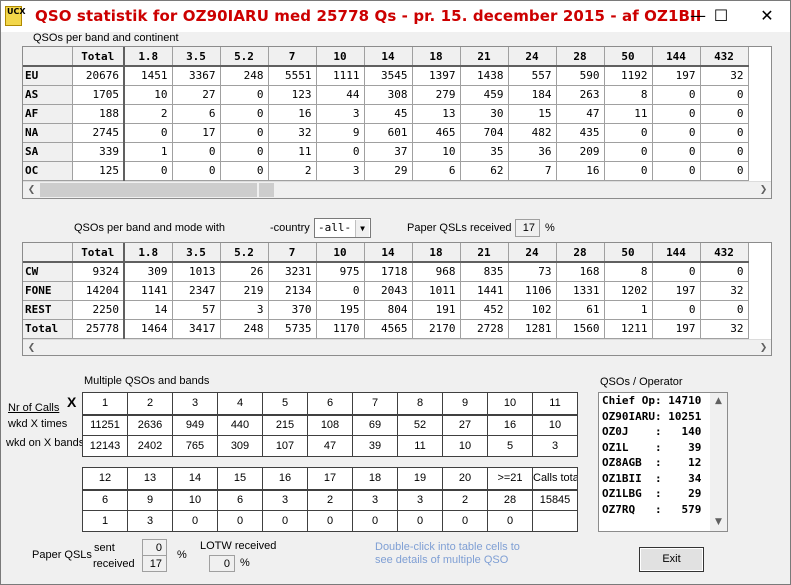 Image resolution: width=791 pixels, height=585 pixels. I want to click on table-cell: 309, so click(240, 446).